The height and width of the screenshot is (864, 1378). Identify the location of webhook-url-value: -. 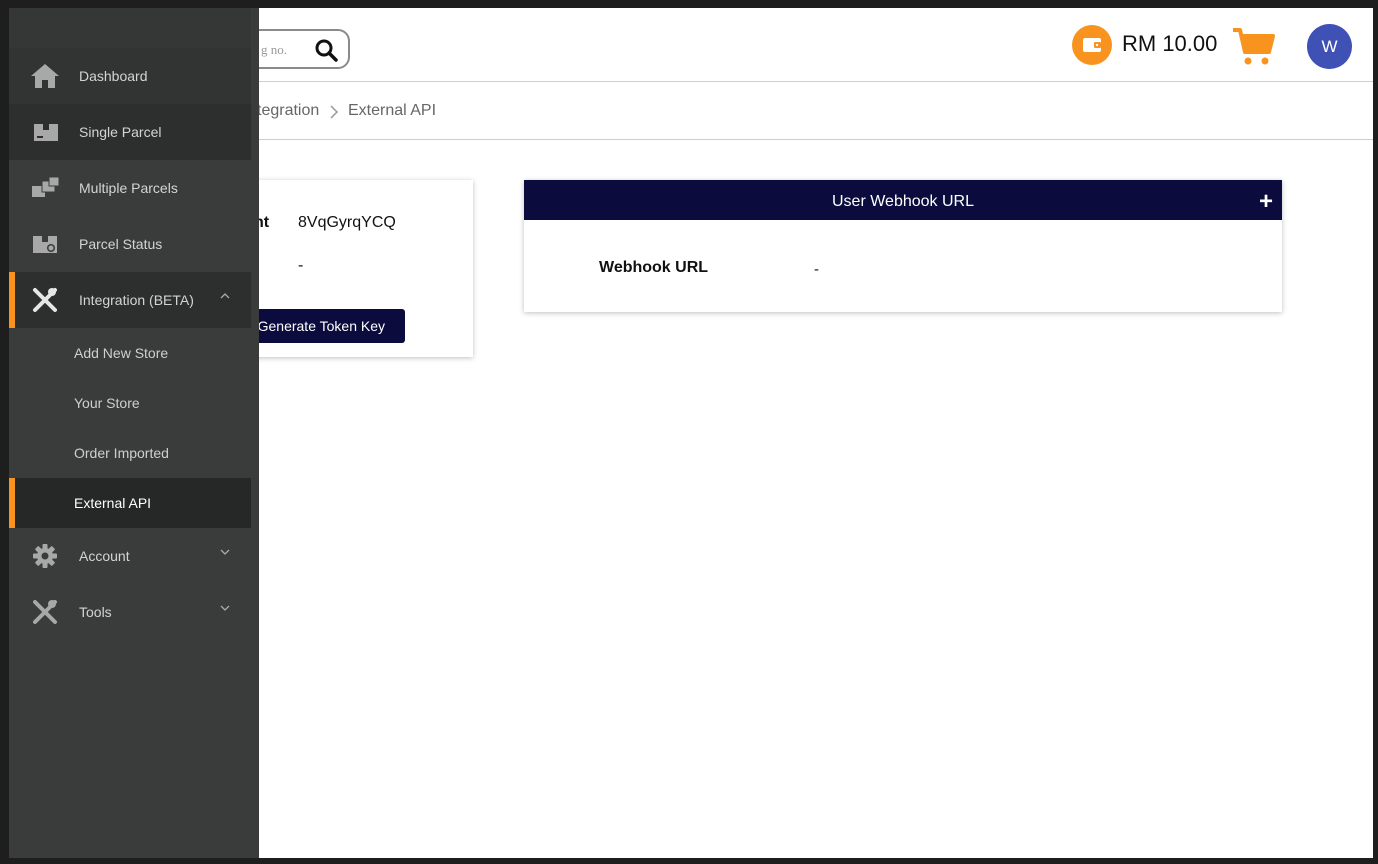
(816, 269).